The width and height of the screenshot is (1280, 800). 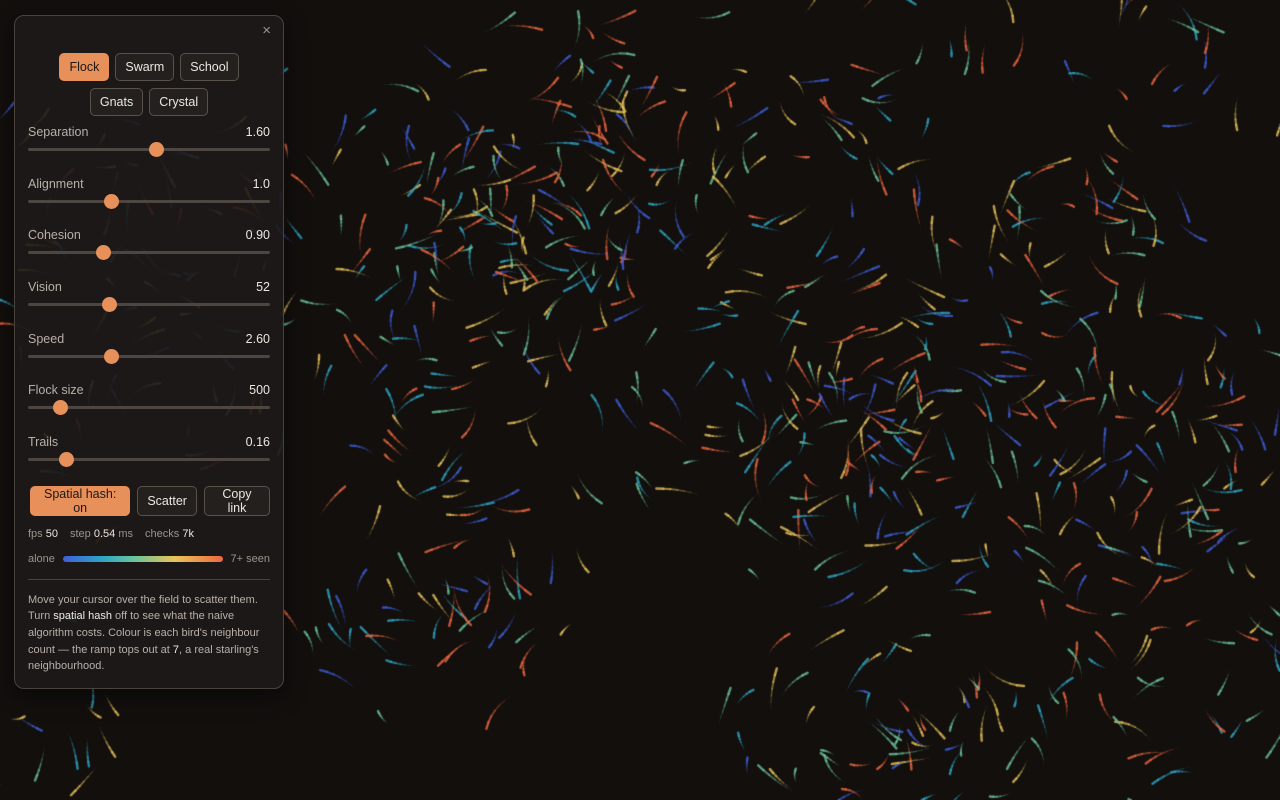 What do you see at coordinates (179, 102) in the screenshot?
I see `preset-crystal-button: Crystal` at bounding box center [179, 102].